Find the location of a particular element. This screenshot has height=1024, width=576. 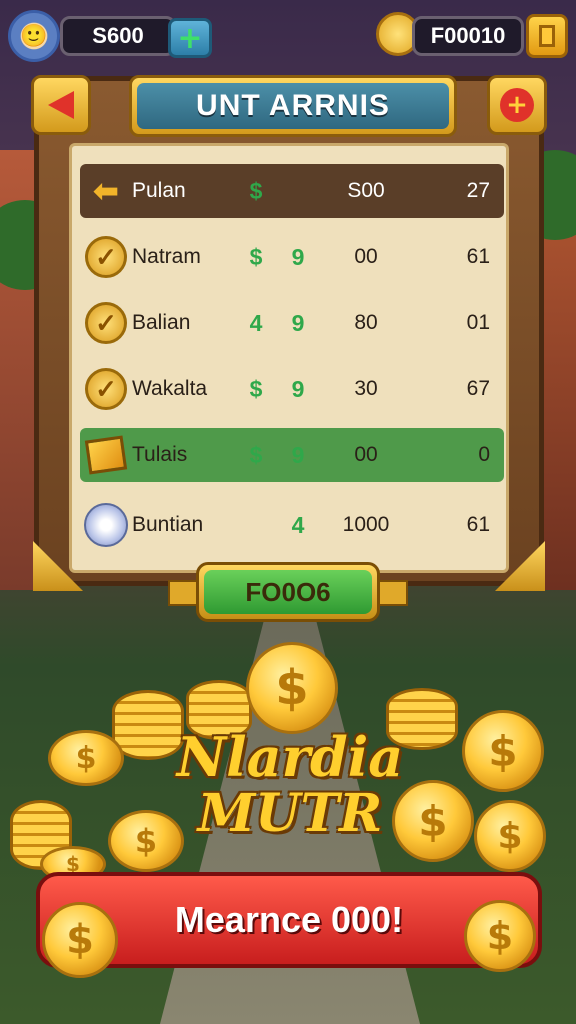

row-col3: S00 is located at coordinates (366, 190).